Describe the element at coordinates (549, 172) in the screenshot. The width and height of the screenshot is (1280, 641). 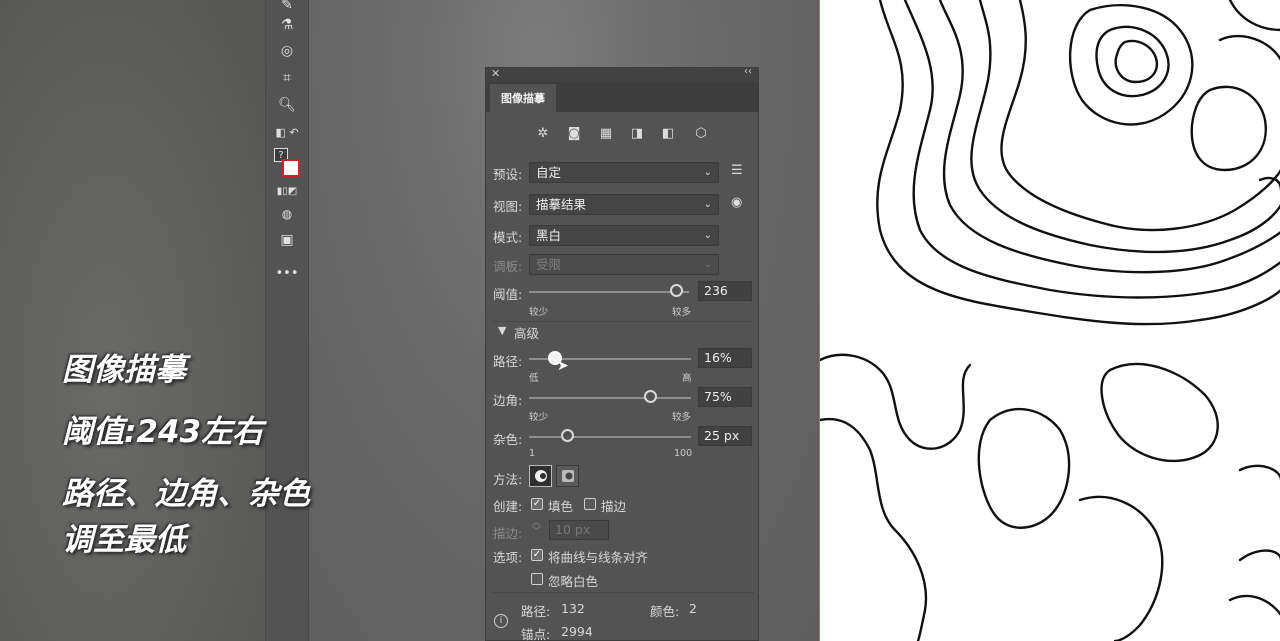
I see `preset-value: 自定` at that location.